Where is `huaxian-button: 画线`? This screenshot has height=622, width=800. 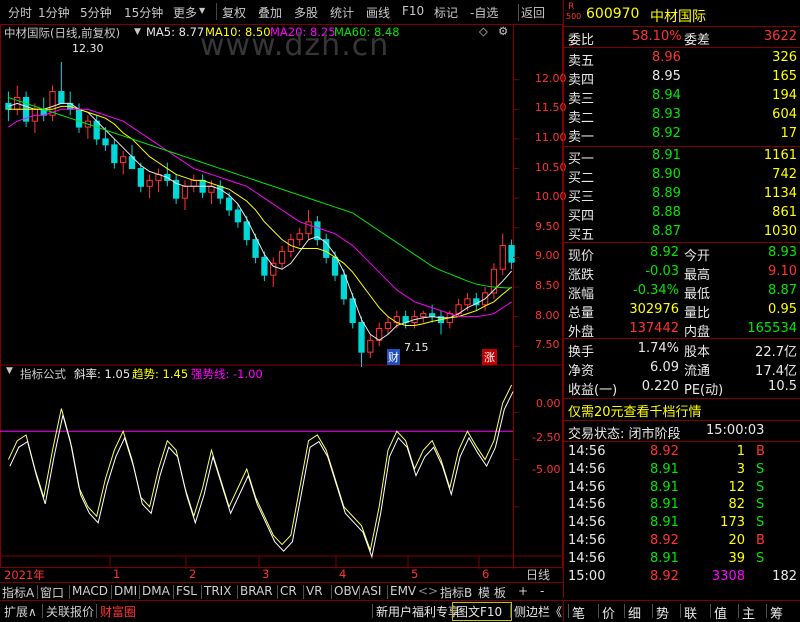 huaxian-button: 画线 is located at coordinates (378, 12).